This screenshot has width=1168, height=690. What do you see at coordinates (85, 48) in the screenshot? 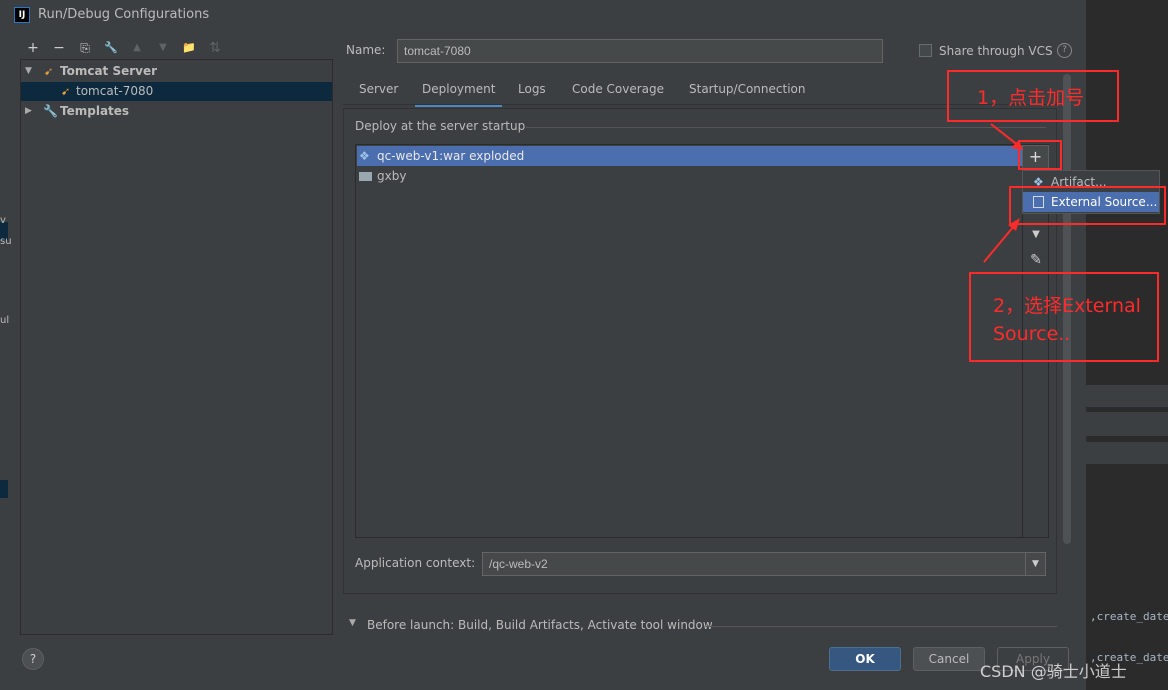
I see `copy-config-button: ⎘` at bounding box center [85, 48].